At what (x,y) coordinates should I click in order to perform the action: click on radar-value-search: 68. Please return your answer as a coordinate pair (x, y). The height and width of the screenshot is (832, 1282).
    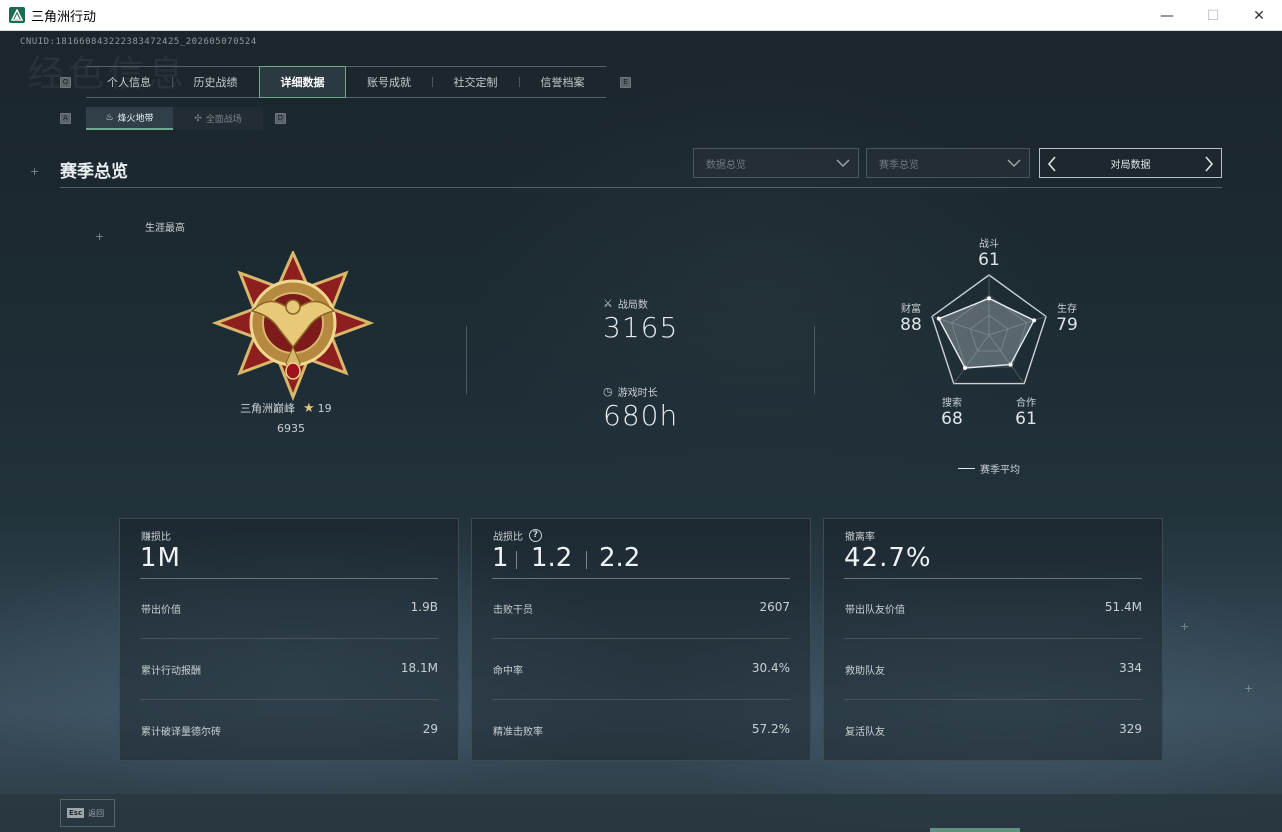
    Looking at the image, I should click on (952, 419).